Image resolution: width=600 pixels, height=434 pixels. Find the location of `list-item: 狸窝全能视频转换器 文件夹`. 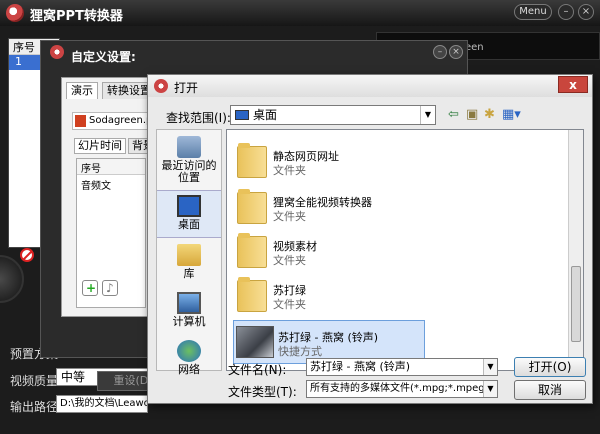

list-item: 狸窝全能视频转换器 文件夹 is located at coordinates (330, 208).